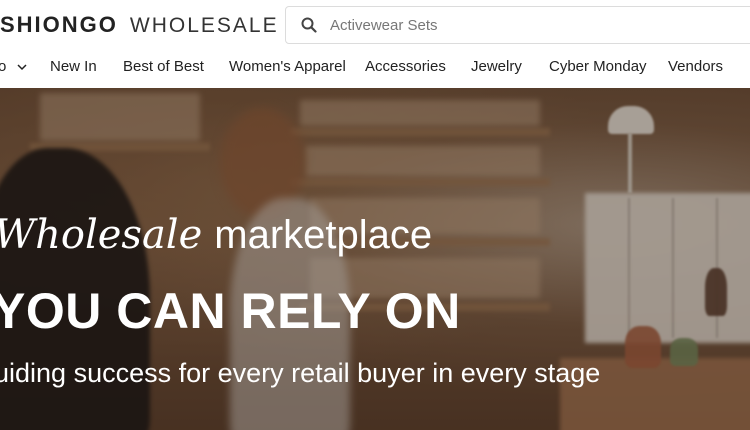  I want to click on search-bar, so click(517, 25).